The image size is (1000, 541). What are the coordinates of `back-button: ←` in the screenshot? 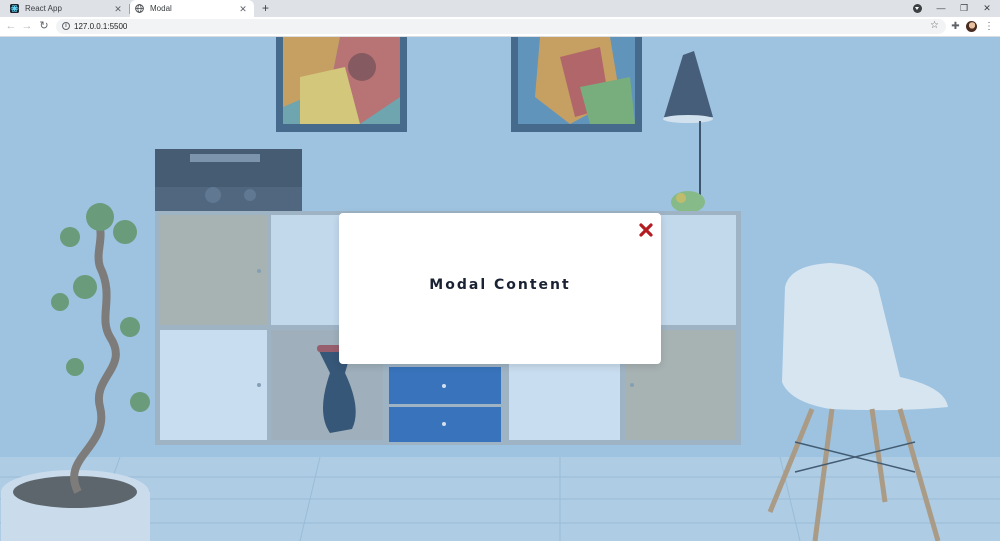 It's located at (11, 26).